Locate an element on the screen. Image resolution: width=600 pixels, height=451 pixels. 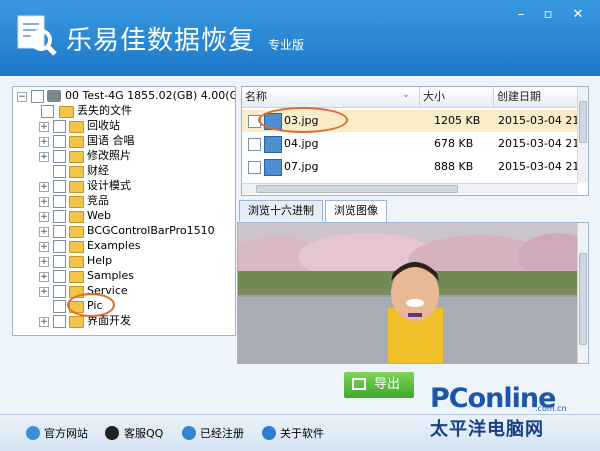
official-site-link: 官方网站 is located at coordinates (66, 434).